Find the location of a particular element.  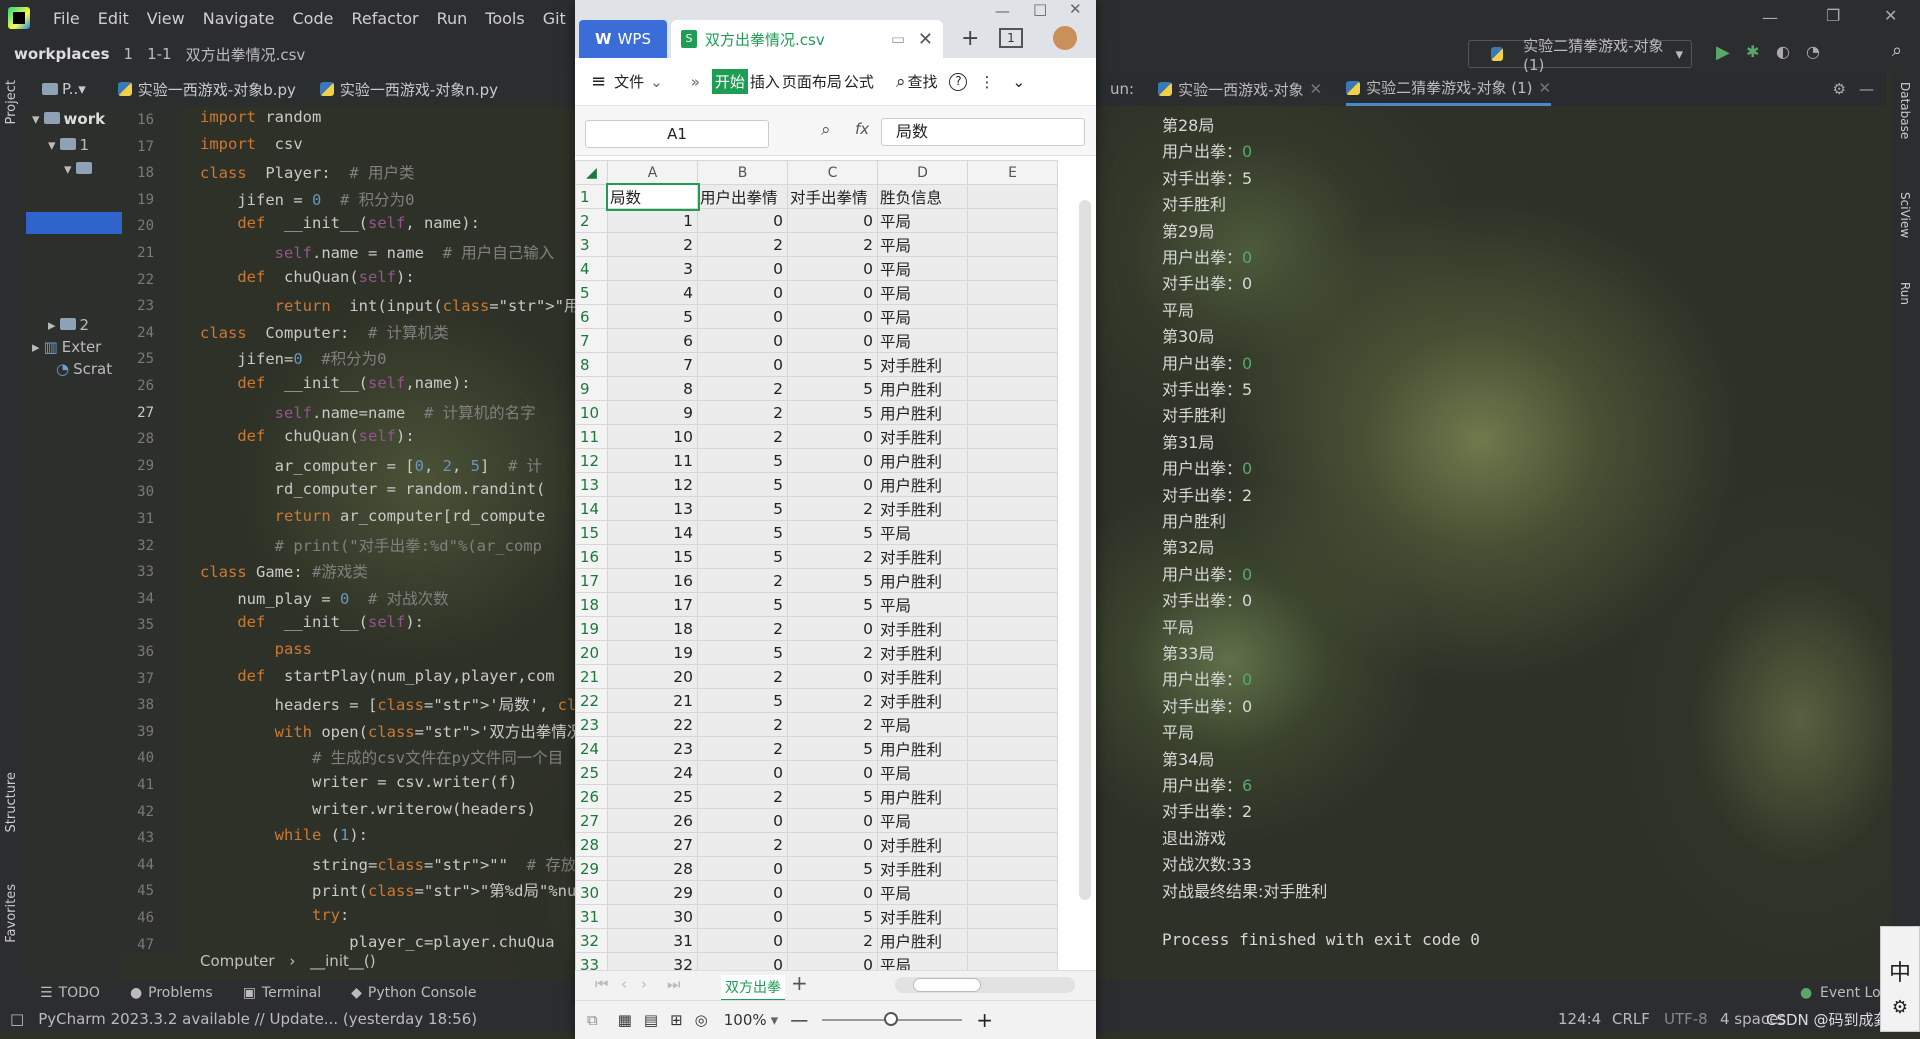

breadcrumb-method: __init__() is located at coordinates (342, 961).